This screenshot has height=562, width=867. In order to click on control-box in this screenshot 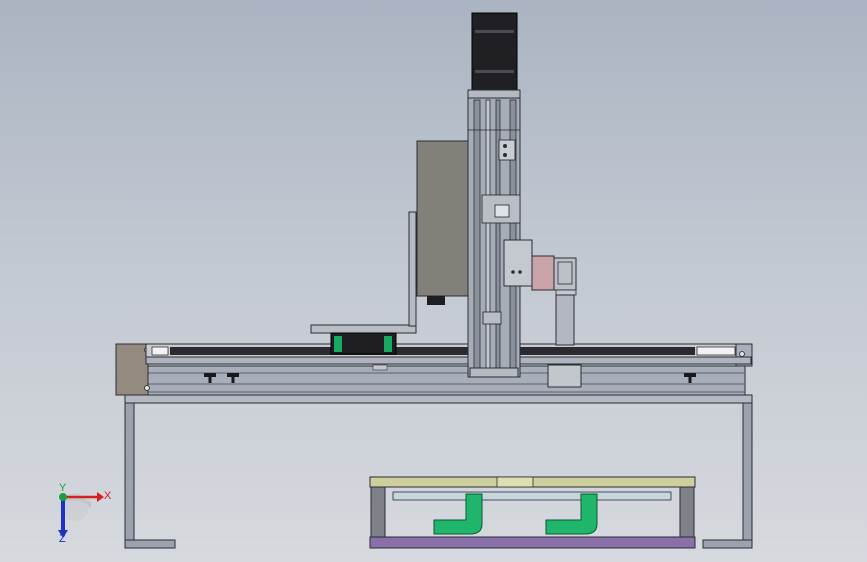, I will do `click(442, 222)`.